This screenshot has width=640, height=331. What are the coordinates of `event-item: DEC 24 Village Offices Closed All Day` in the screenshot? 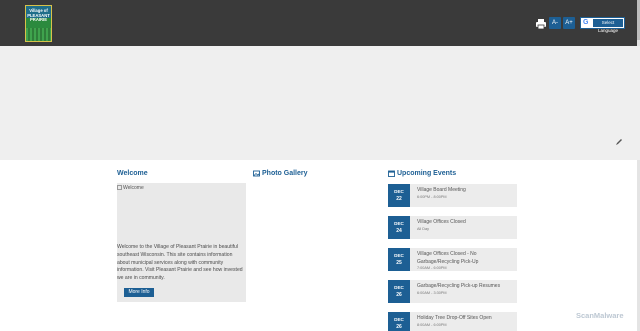 It's located at (452, 227).